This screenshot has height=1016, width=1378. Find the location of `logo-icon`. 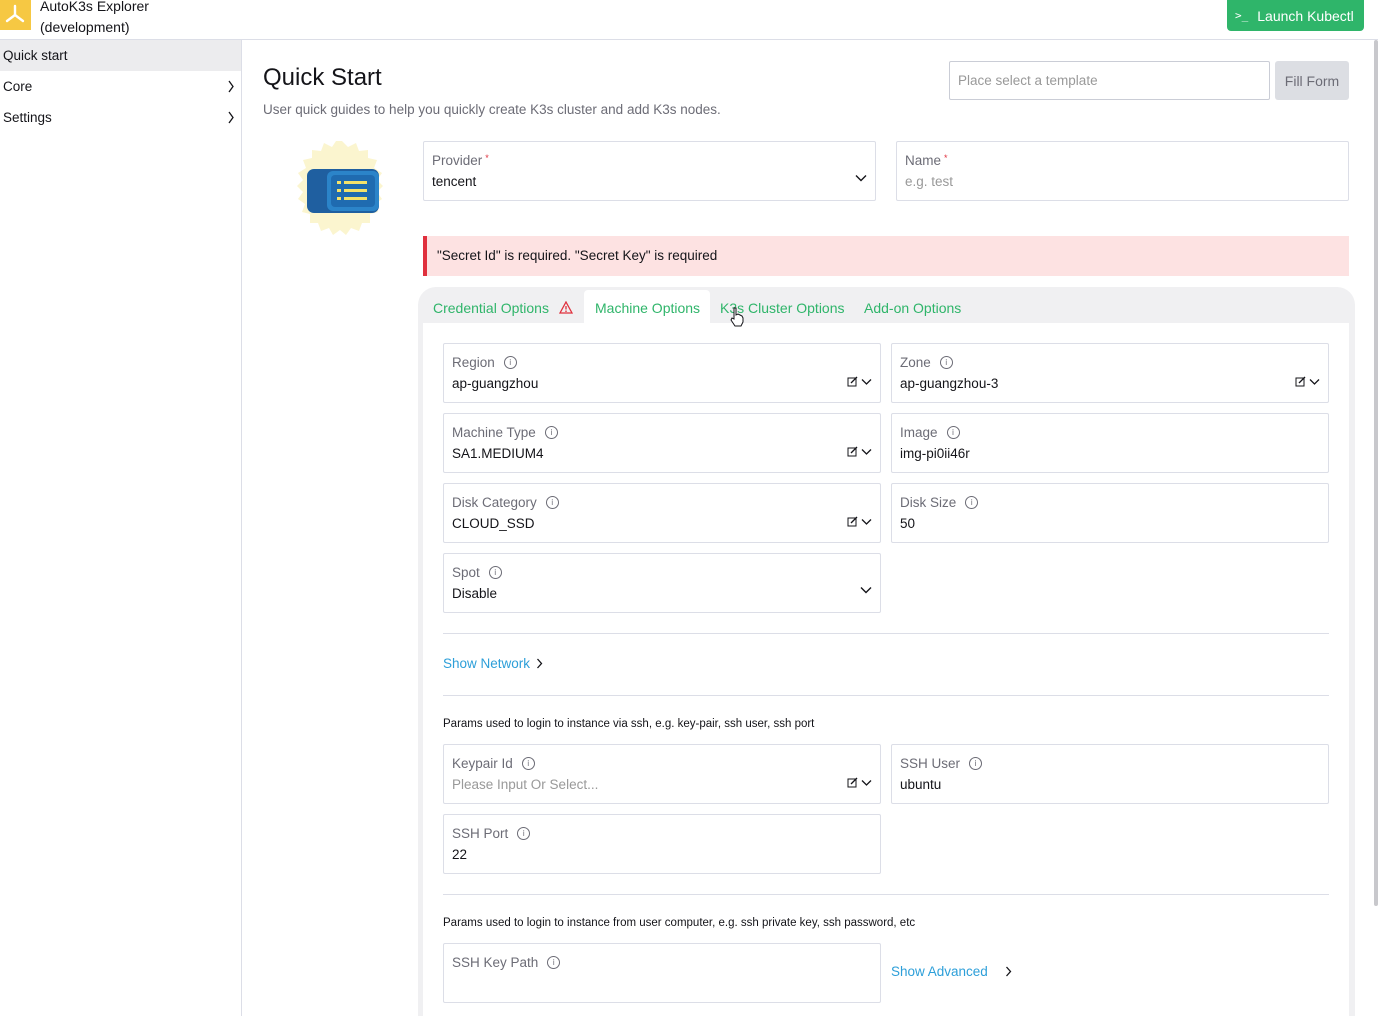

logo-icon is located at coordinates (15, 13).